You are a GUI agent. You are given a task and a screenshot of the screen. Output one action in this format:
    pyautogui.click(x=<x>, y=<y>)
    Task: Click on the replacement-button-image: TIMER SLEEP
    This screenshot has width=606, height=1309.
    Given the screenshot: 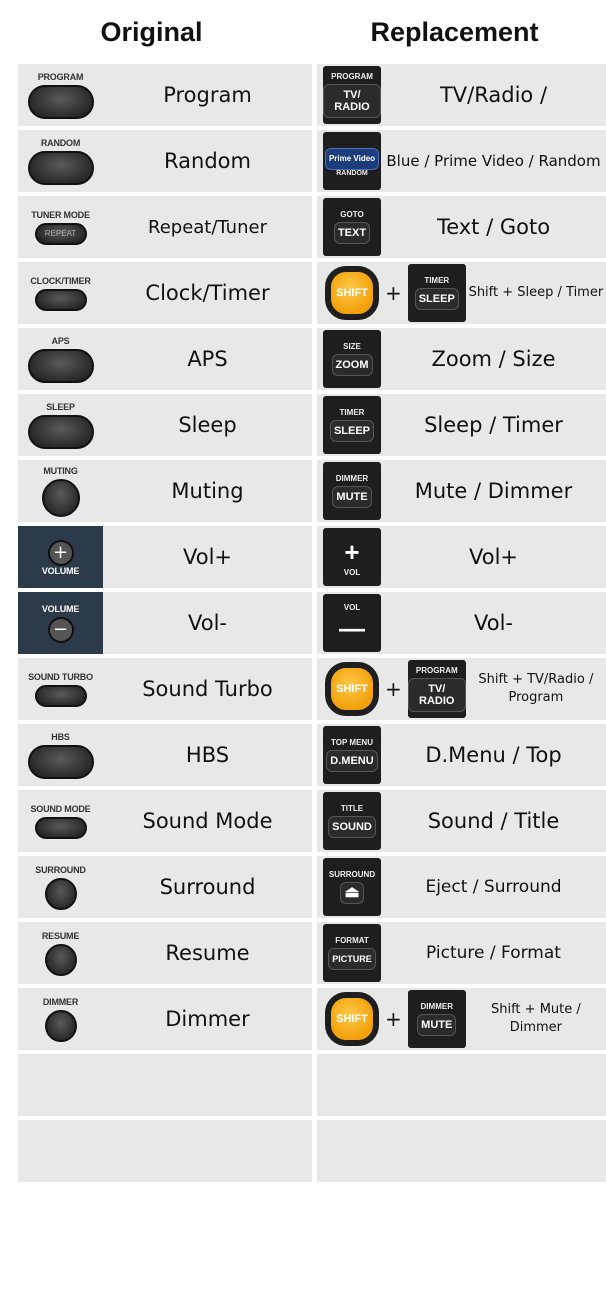 What is the action you would take?
    pyautogui.click(x=436, y=293)
    